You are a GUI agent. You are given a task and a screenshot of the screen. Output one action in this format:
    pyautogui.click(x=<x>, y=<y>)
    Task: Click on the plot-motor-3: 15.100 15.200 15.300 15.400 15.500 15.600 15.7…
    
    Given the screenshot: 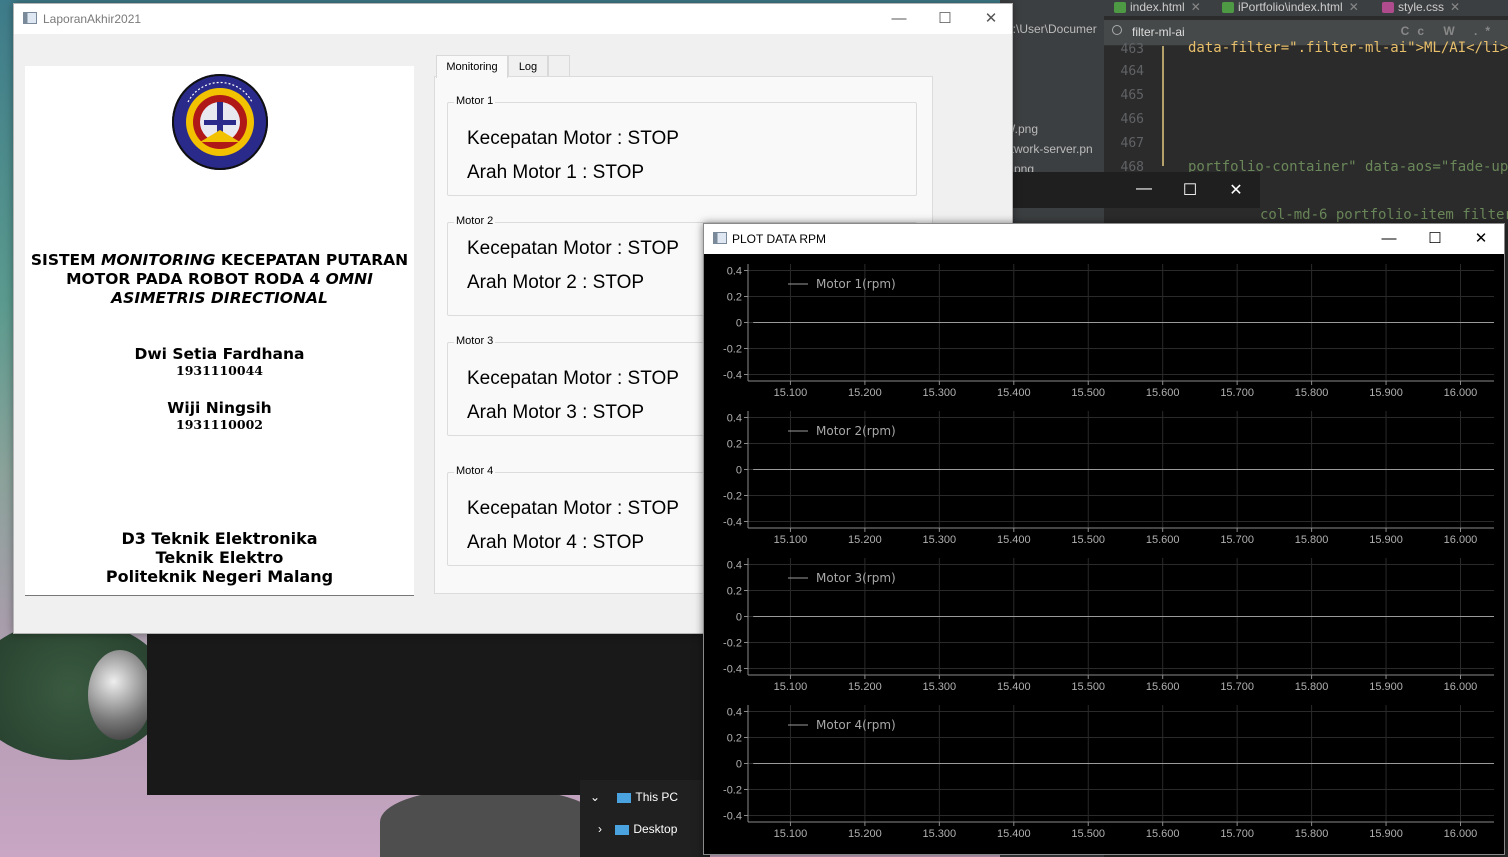 What is the action you would take?
    pyautogui.click(x=1104, y=621)
    